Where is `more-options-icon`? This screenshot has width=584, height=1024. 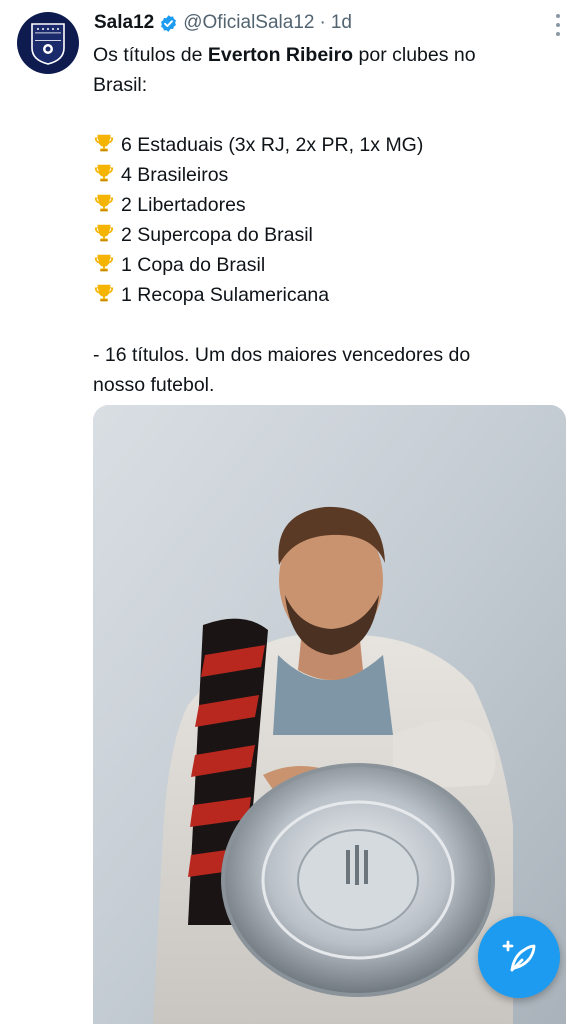
more-options-icon is located at coordinates (558, 25).